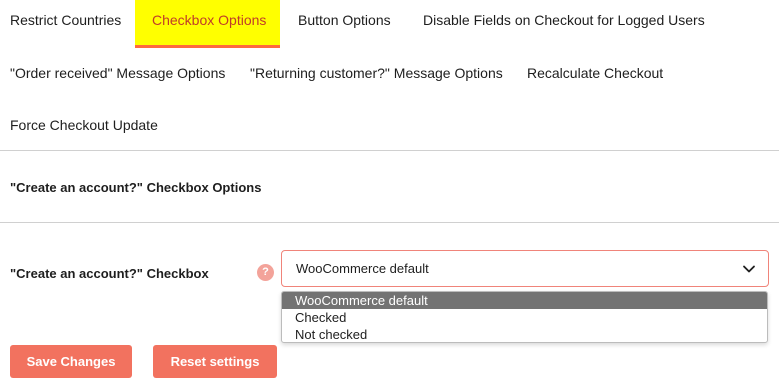 The height and width of the screenshot is (386, 779). Describe the element at coordinates (265, 272) in the screenshot. I see `help-icon: ?` at that location.